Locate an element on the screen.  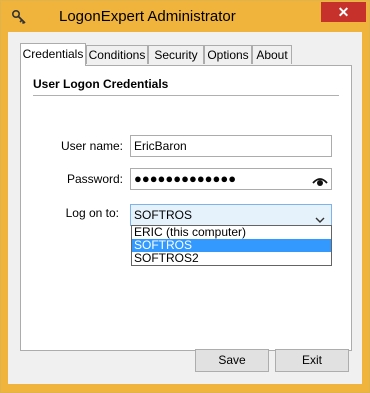
password-value: ●●●●●●●●●●●●● is located at coordinates (185, 178).